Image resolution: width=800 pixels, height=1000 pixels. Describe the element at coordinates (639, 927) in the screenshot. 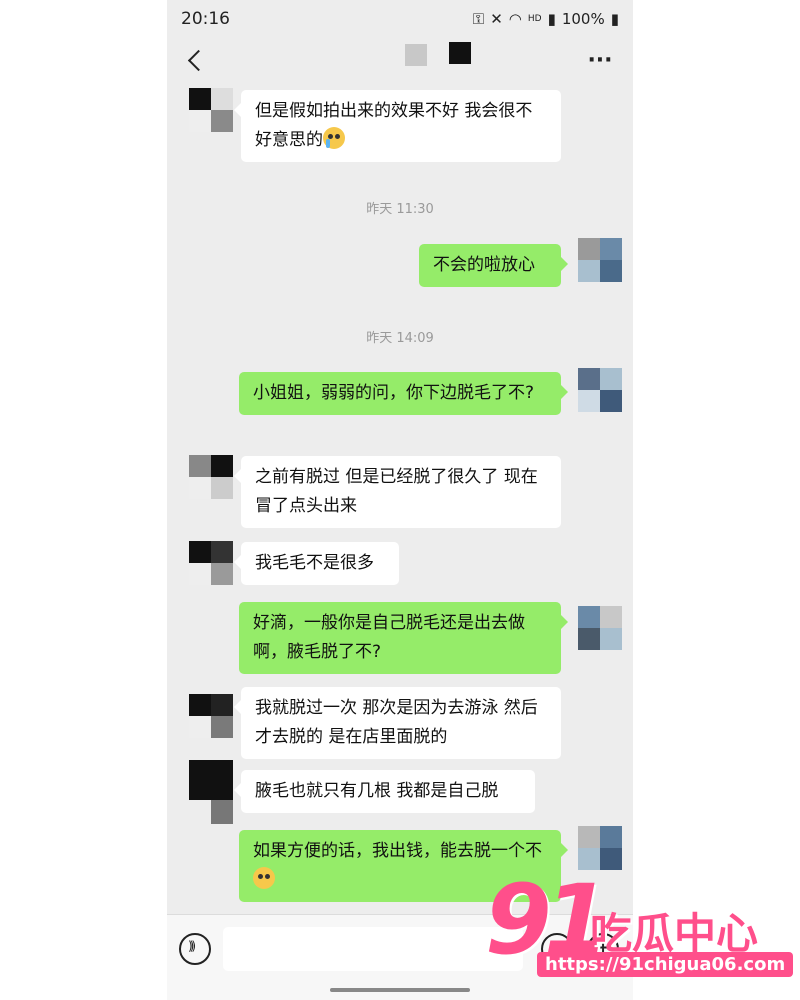

I see `site-watermark: 91 吃瓜中心 https://91chigua06.com` at that location.